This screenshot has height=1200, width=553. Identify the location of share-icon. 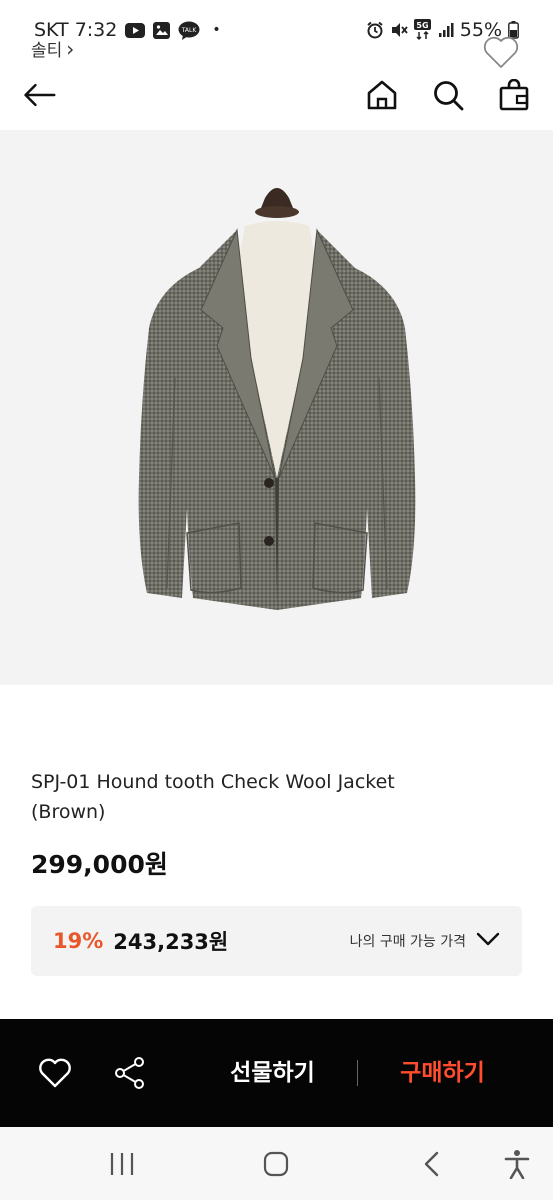
(130, 1073).